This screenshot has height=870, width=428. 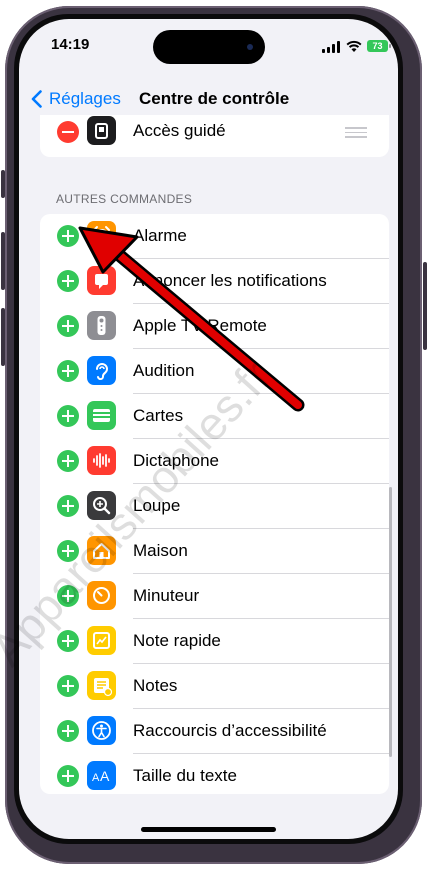 I want to click on list-item-label: Dictaphone, so click(x=176, y=460).